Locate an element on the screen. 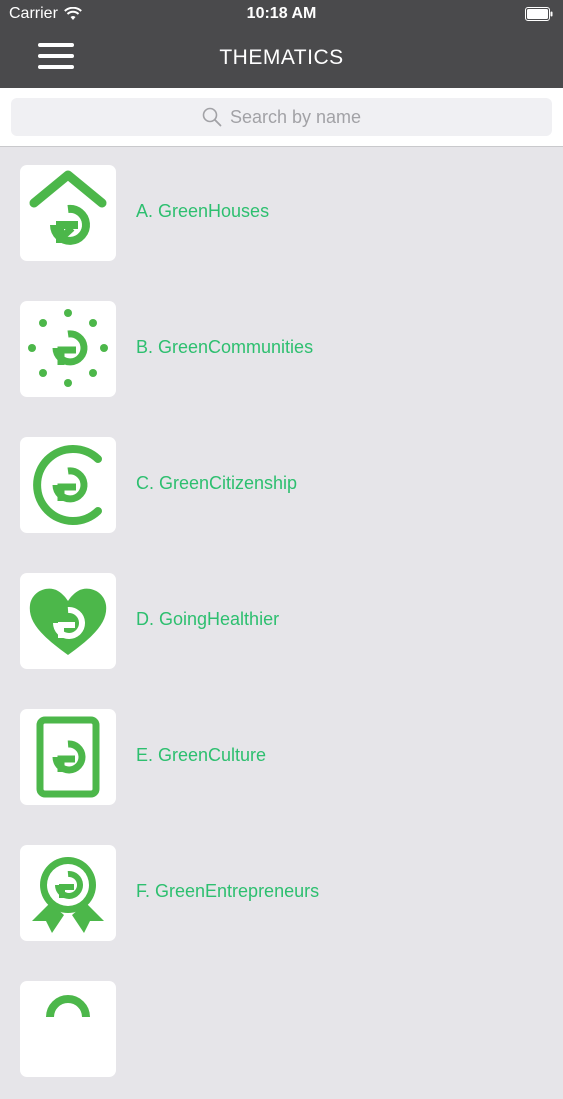  c-recycle-icon is located at coordinates (67, 485).